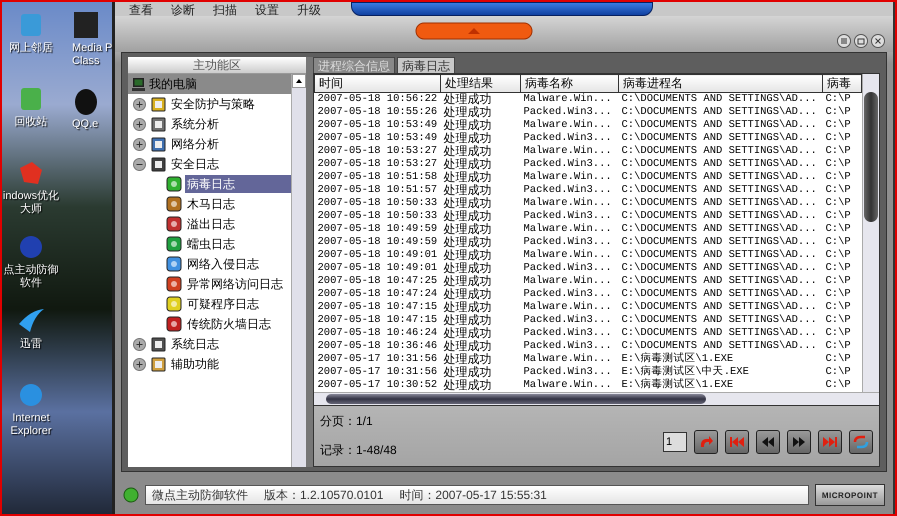  Describe the element at coordinates (195, 124) in the screenshot. I see `tree-item: 系统分析` at that location.